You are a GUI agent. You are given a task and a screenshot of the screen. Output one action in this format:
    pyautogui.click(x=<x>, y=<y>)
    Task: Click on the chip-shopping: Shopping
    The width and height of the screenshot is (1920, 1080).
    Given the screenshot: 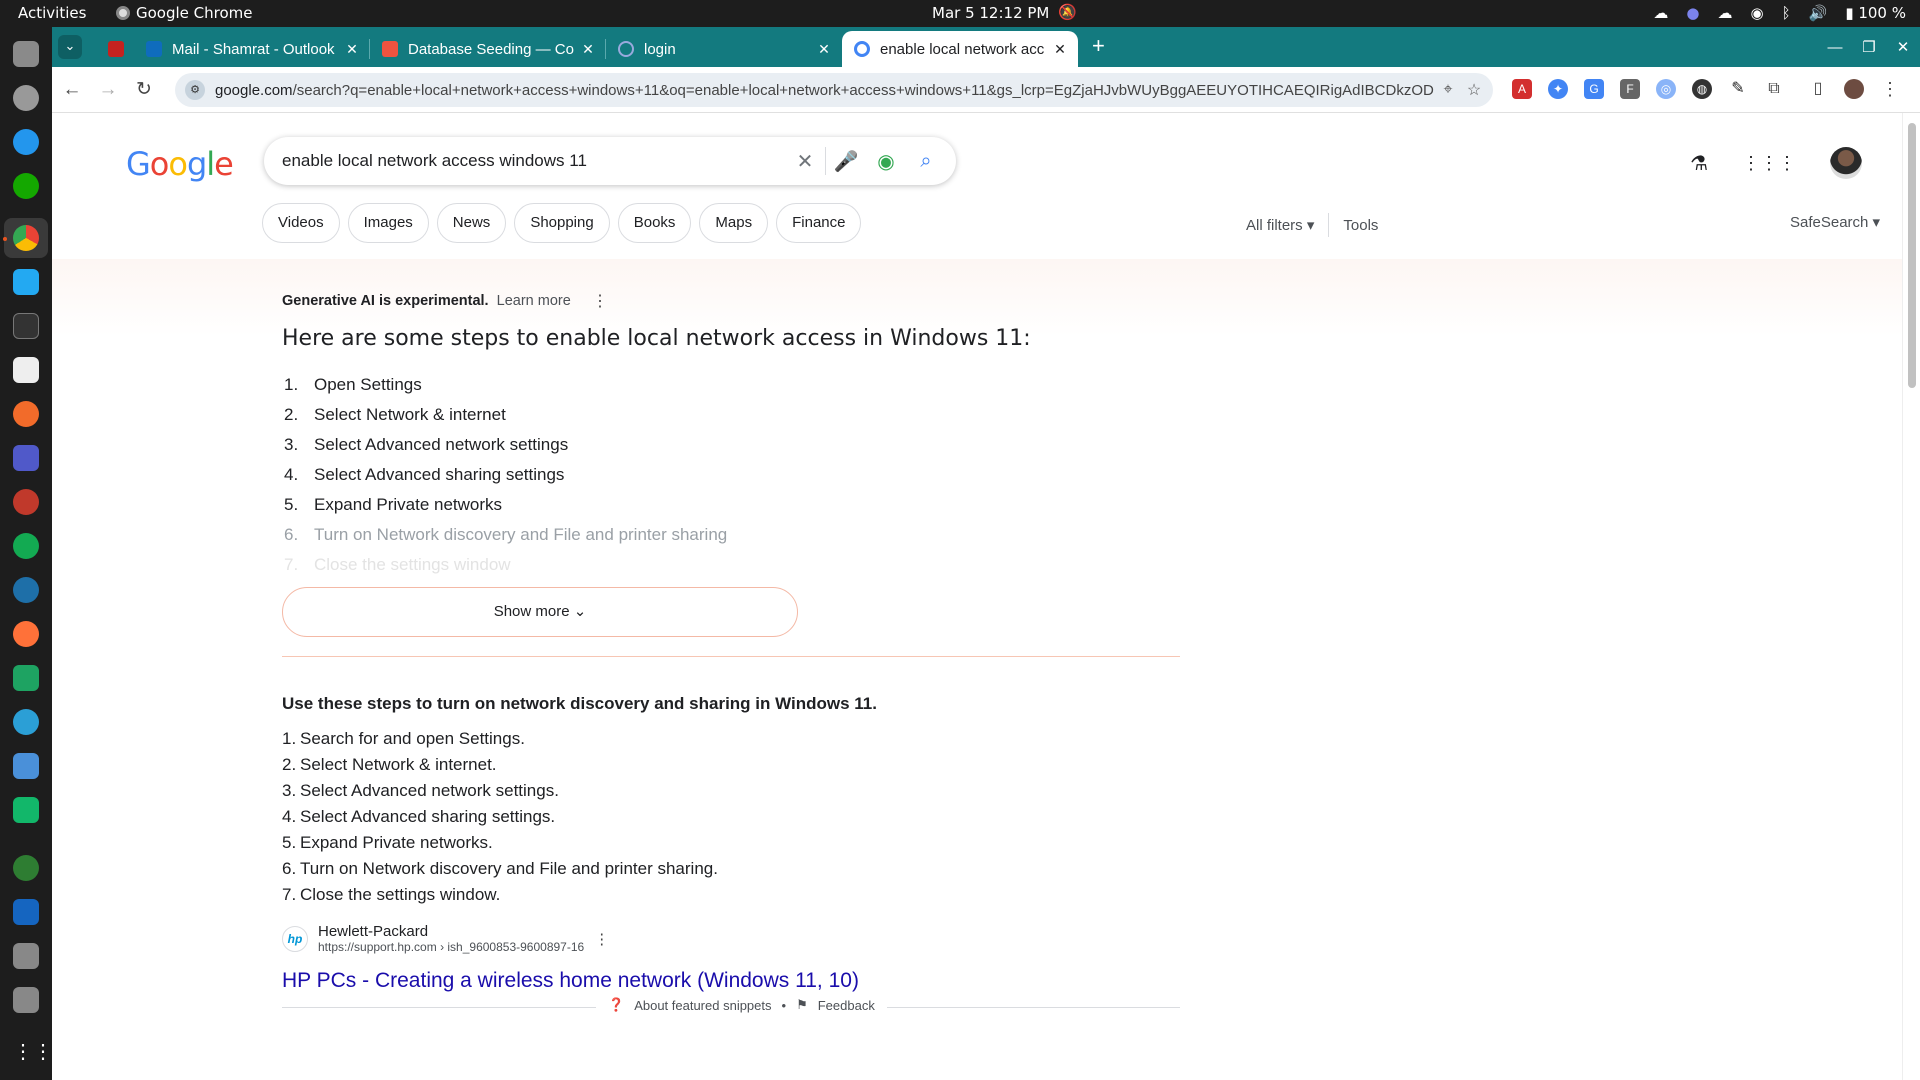 What is the action you would take?
    pyautogui.click(x=562, y=223)
    